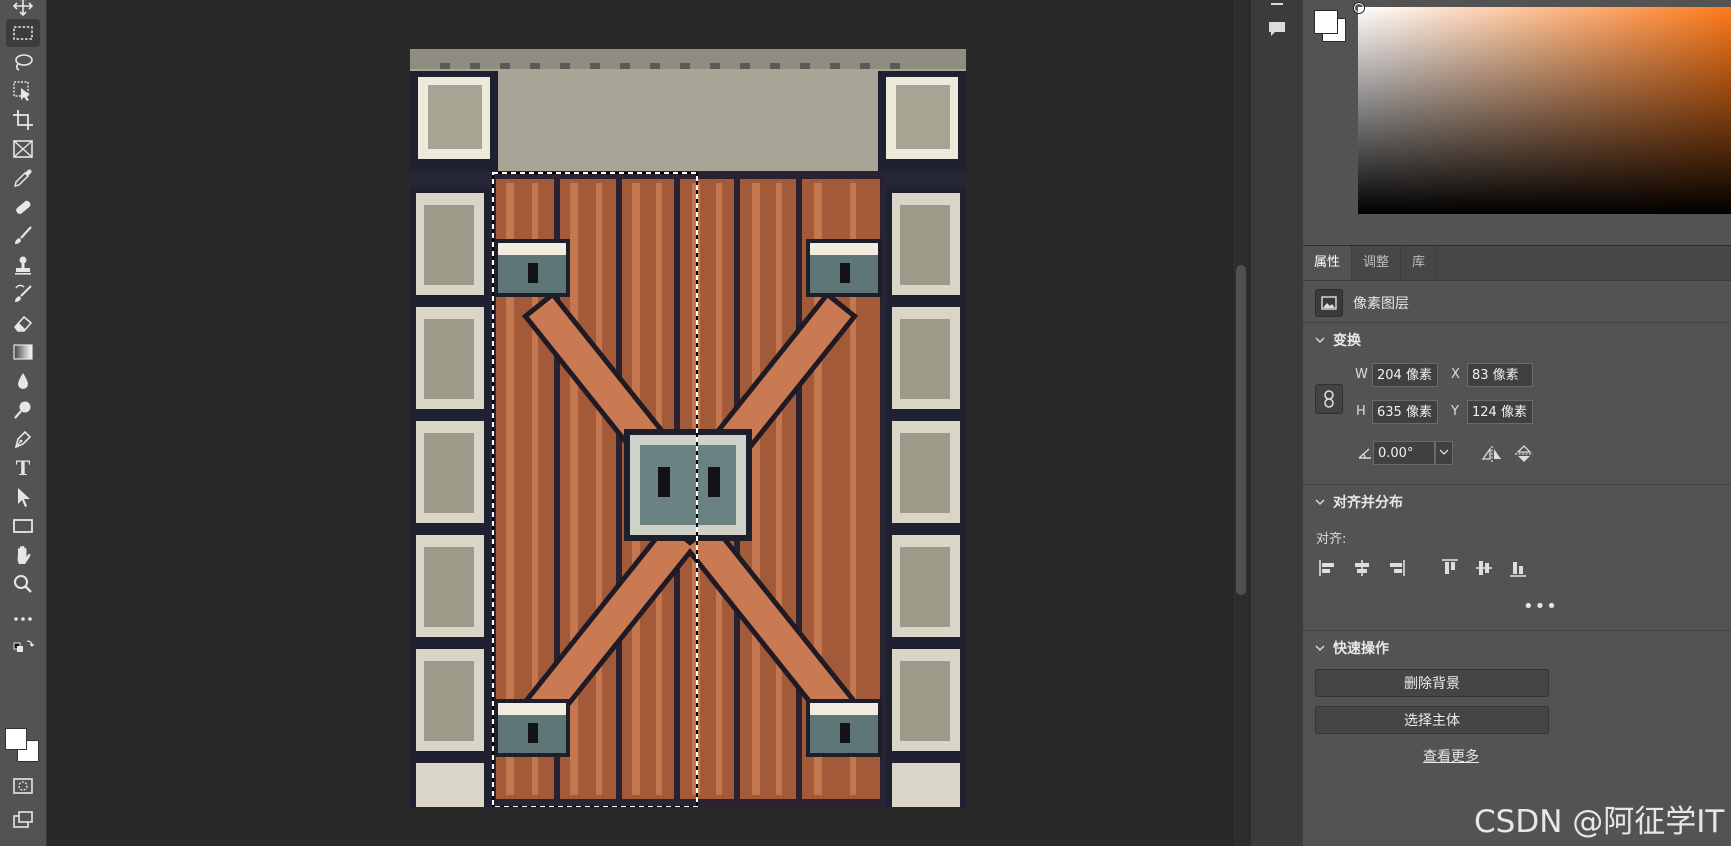 The width and height of the screenshot is (1731, 846). I want to click on screen-mode-button, so click(23, 820).